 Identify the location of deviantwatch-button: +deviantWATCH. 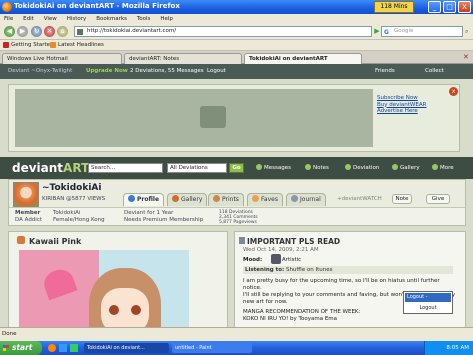
(359, 199).